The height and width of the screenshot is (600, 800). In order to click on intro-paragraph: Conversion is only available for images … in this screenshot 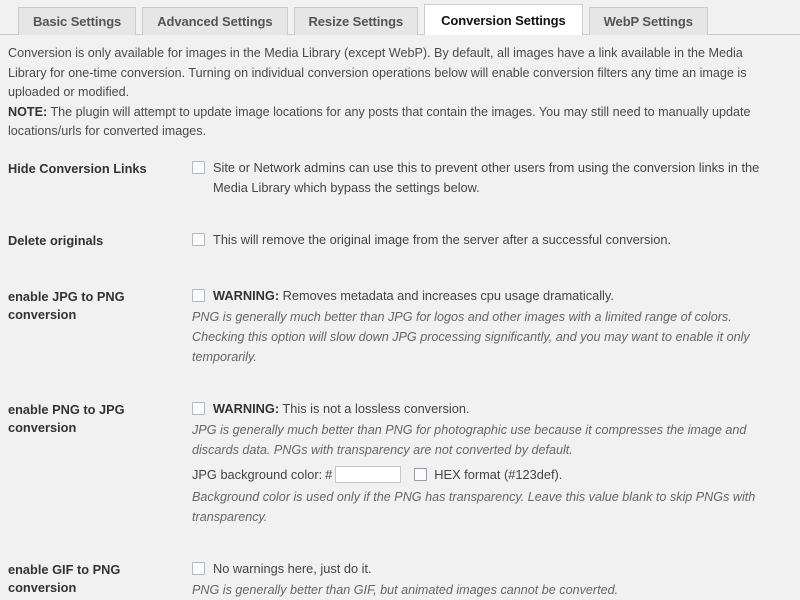, I will do `click(377, 72)`.